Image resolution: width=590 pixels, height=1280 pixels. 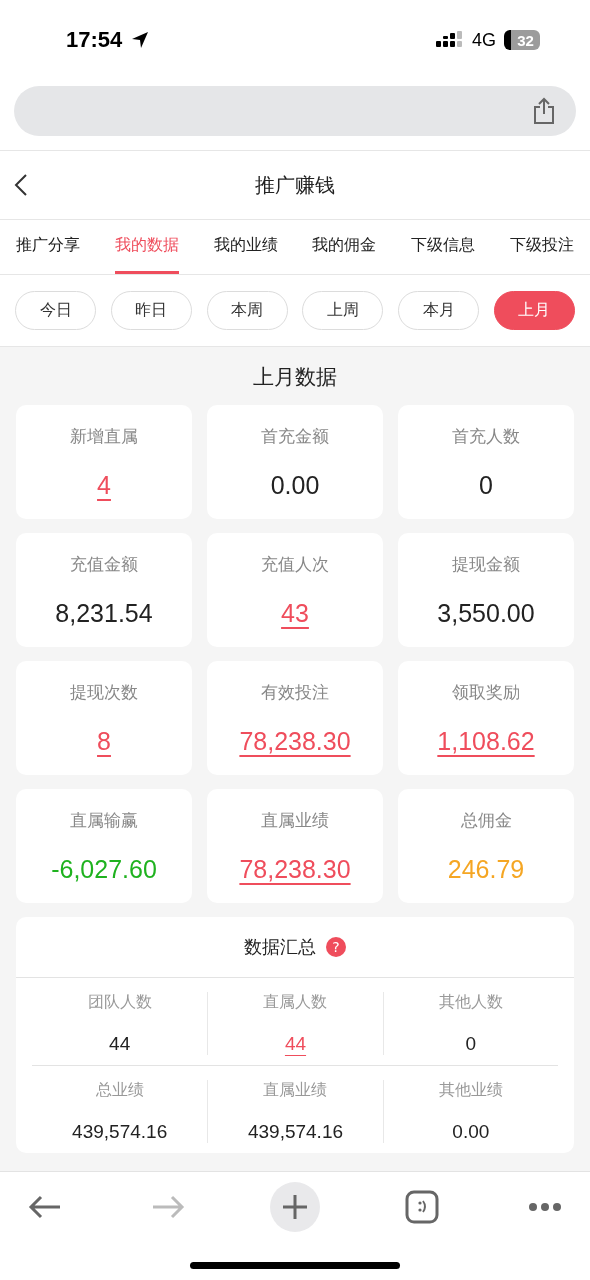 I want to click on stat-label: 新增直属, so click(x=104, y=436).